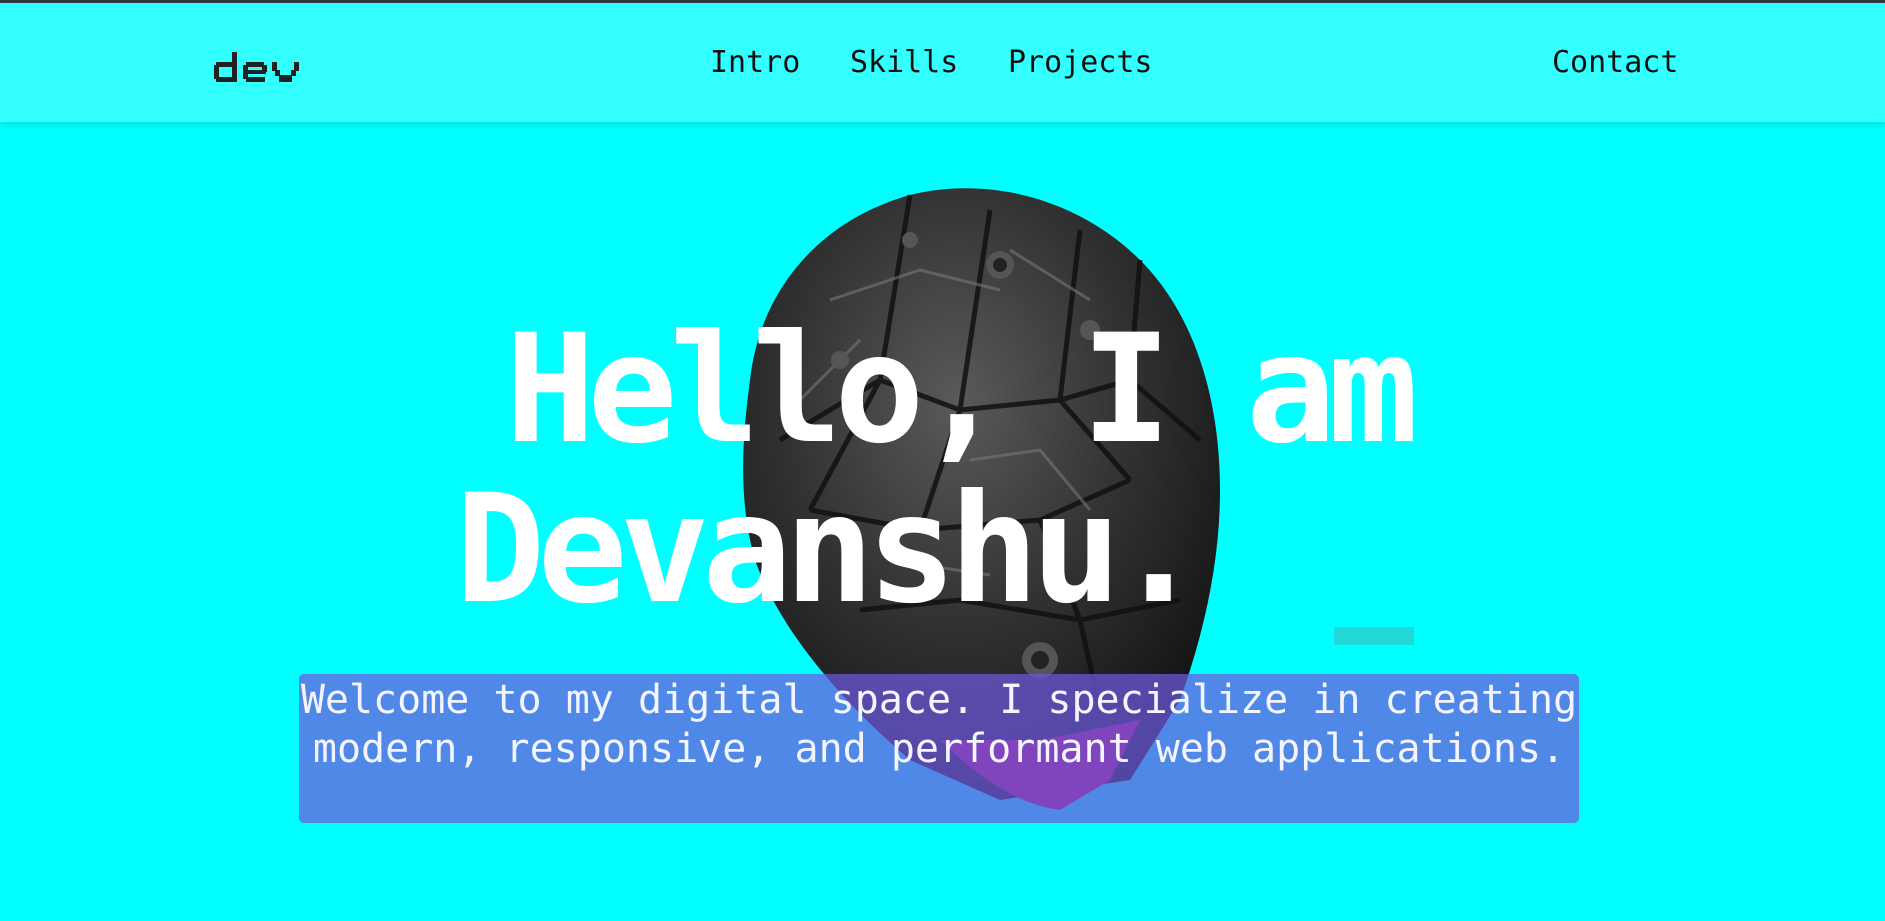  Describe the element at coordinates (1374, 636) in the screenshot. I see `typing-cursor` at that location.